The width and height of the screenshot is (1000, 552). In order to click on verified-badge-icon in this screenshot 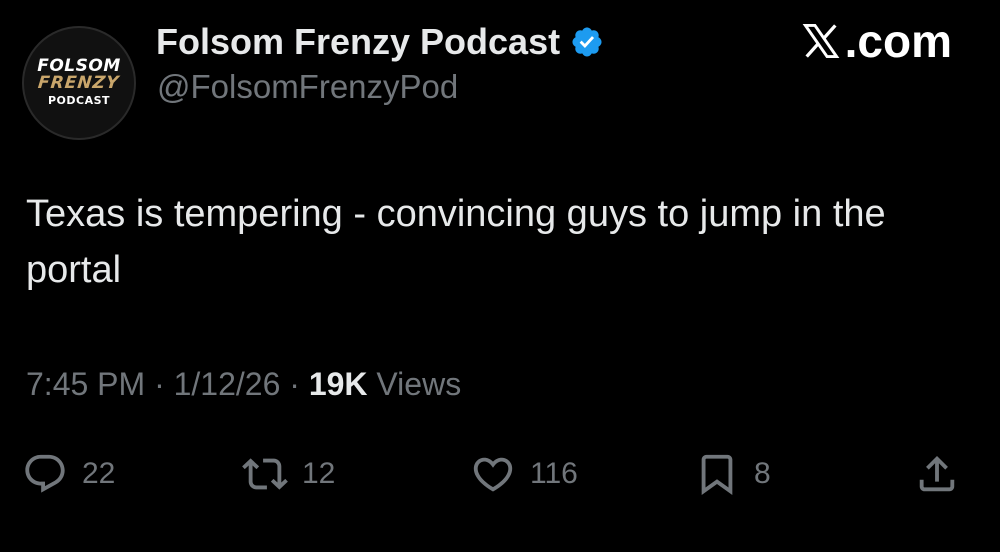, I will do `click(587, 42)`.